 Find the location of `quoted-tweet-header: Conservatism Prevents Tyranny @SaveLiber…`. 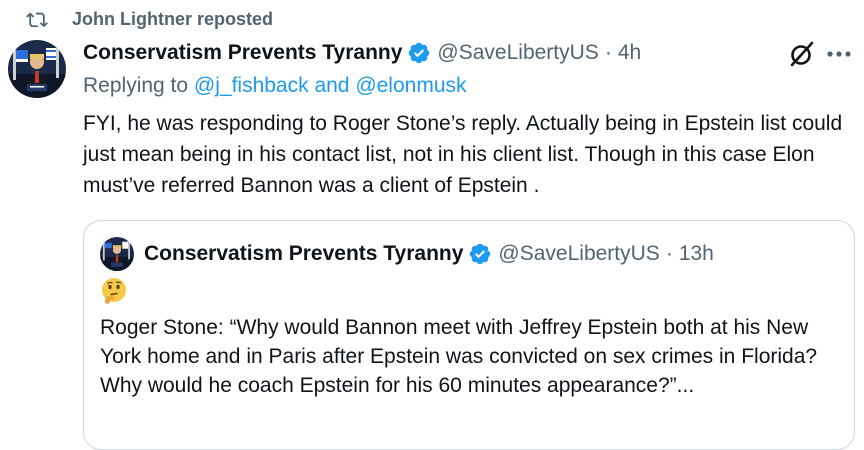

quoted-tweet-header: Conservatism Prevents Tyranny @SaveLiber… is located at coordinates (407, 254).